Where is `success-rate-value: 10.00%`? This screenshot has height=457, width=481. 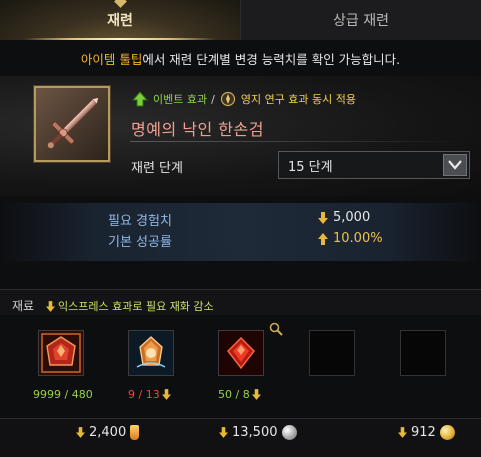 success-rate-value: 10.00% is located at coordinates (358, 238).